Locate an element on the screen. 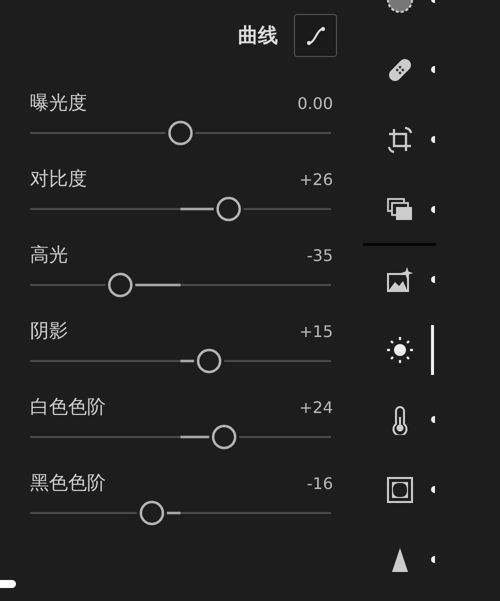  curve-label: 曲线 is located at coordinates (258, 35).